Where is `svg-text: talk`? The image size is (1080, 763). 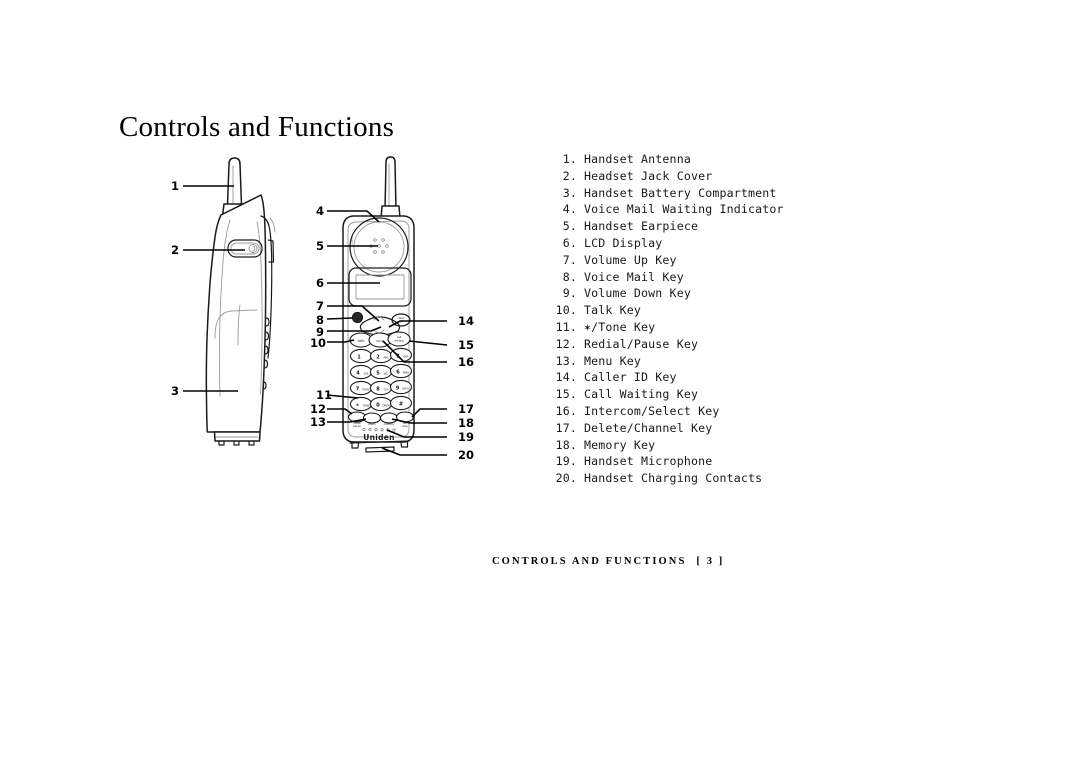 svg-text: talk is located at coordinates (362, 341).